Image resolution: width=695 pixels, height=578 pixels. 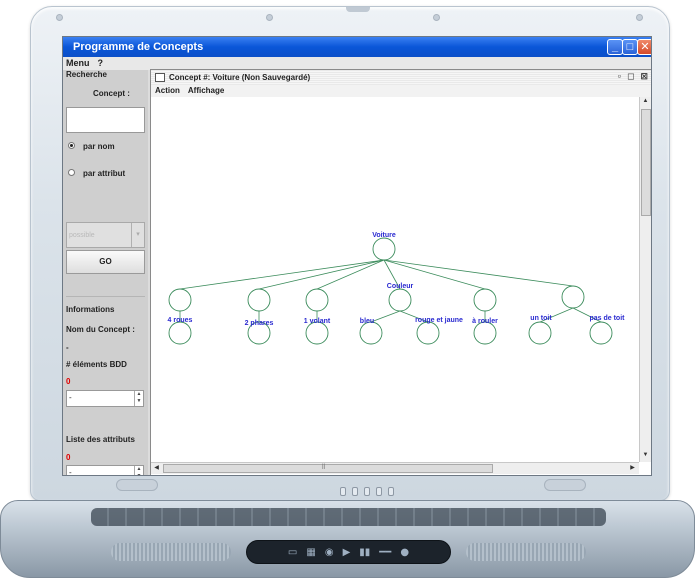 I want to click on radio-by-attribute-label: par attribut, so click(x=104, y=173).